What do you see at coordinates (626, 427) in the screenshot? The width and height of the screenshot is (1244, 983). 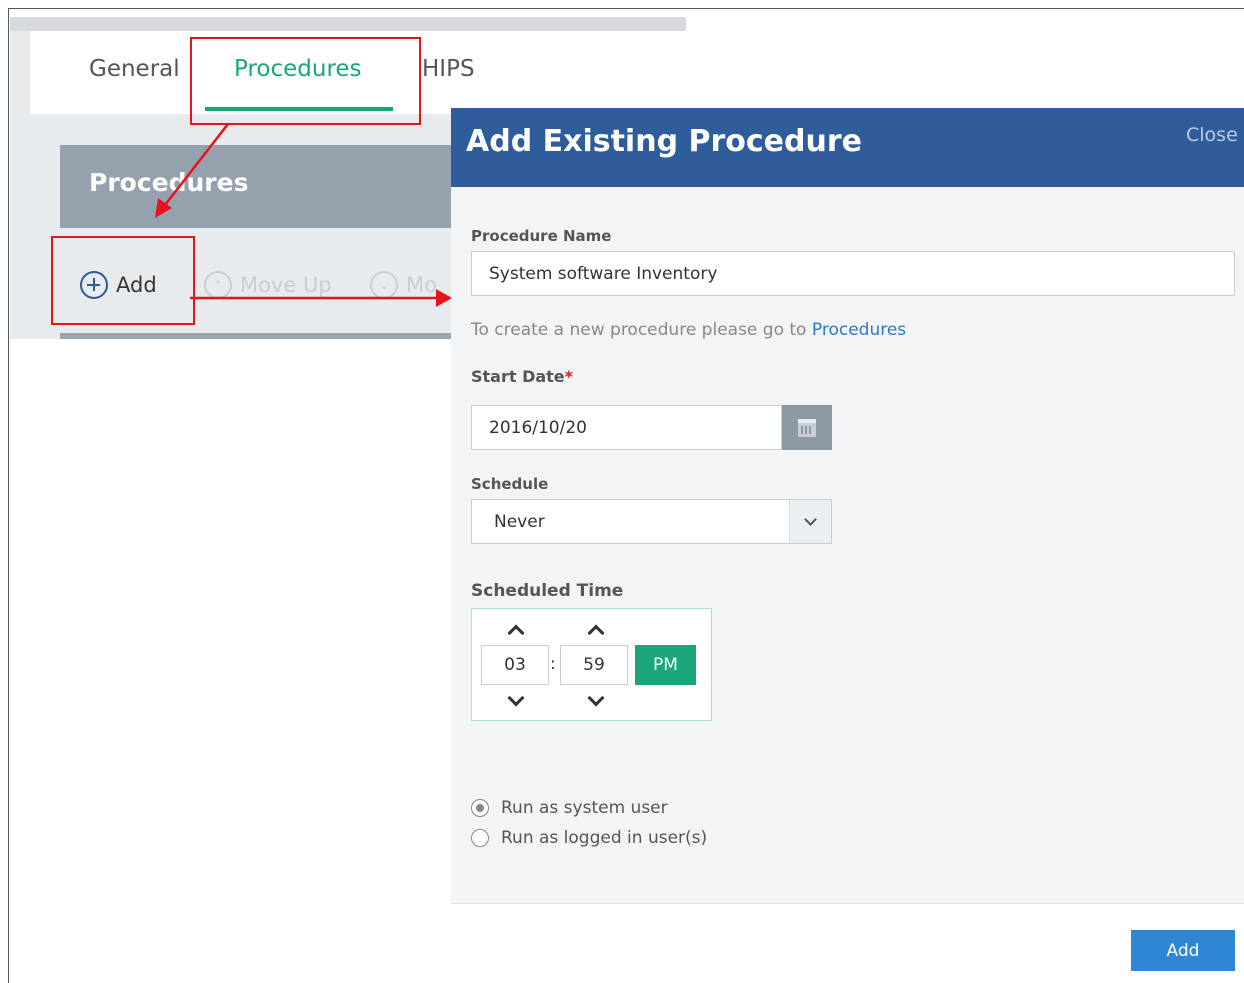 I see `start-date-input: 2016/10/20` at bounding box center [626, 427].